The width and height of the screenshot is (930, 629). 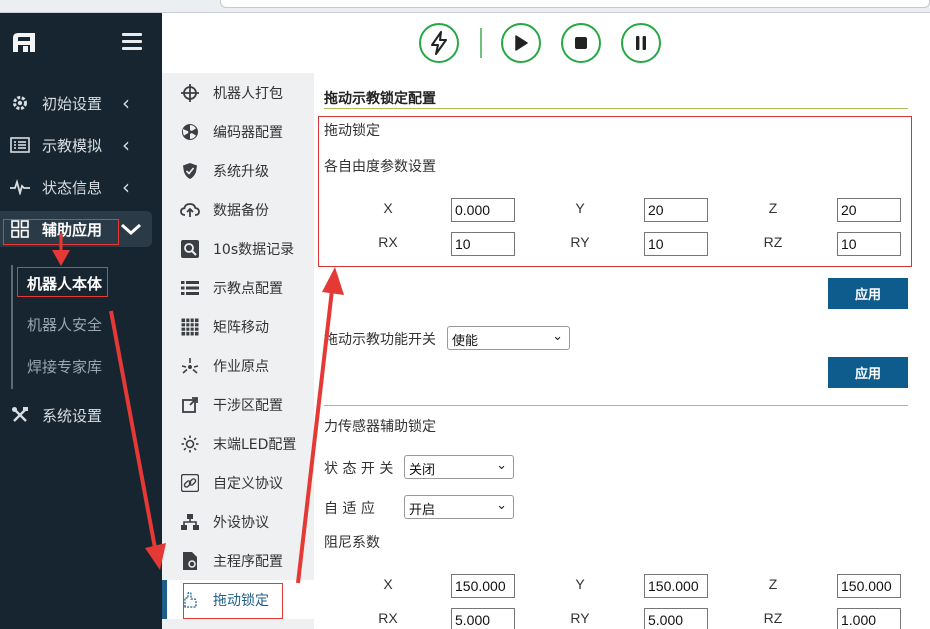 I want to click on submenu-line, so click(x=12, y=327).